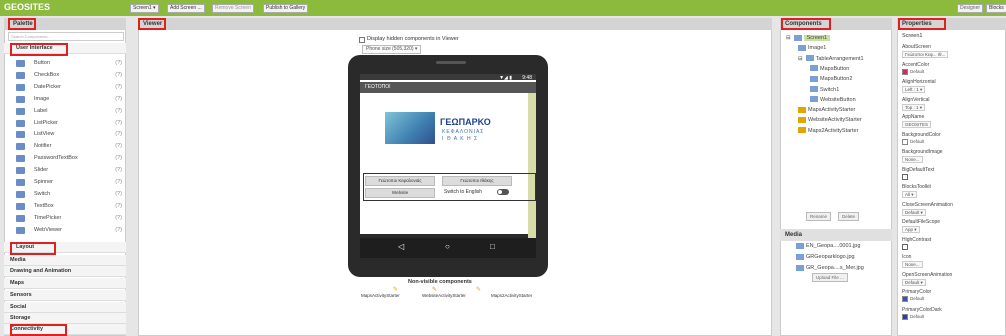 This screenshot has width=1006, height=336. What do you see at coordinates (911, 229) in the screenshot?
I see `property-value: App ▾` at bounding box center [911, 229].